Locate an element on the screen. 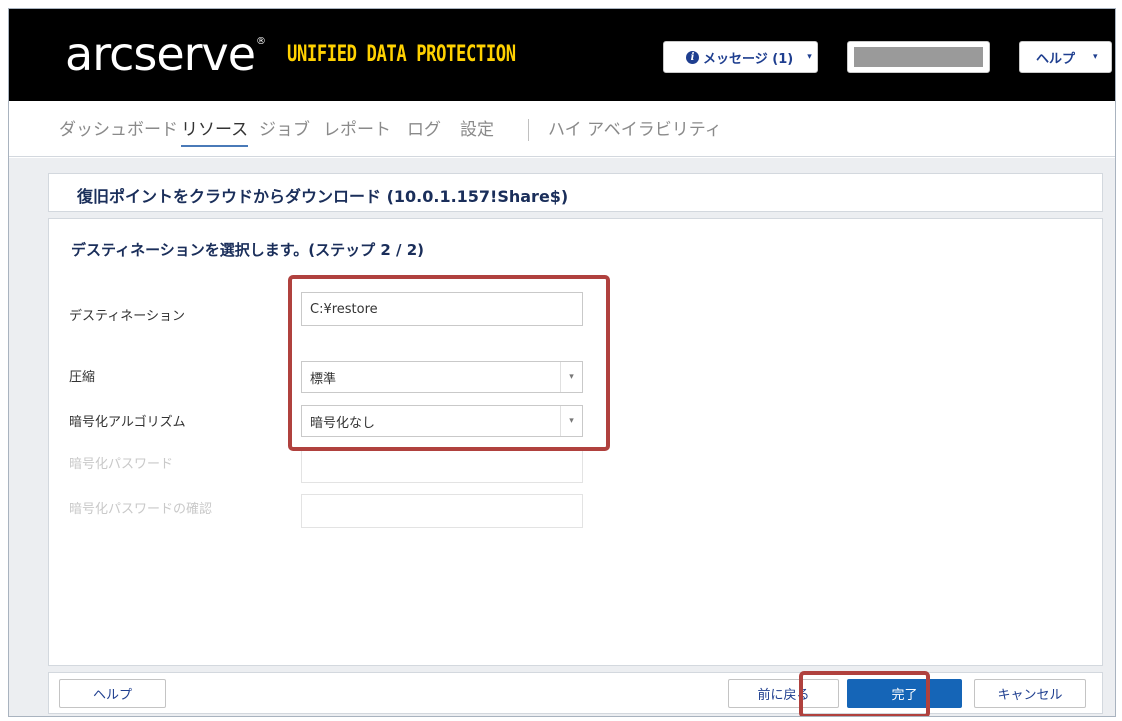  nav-reports: レポート is located at coordinates (357, 130).